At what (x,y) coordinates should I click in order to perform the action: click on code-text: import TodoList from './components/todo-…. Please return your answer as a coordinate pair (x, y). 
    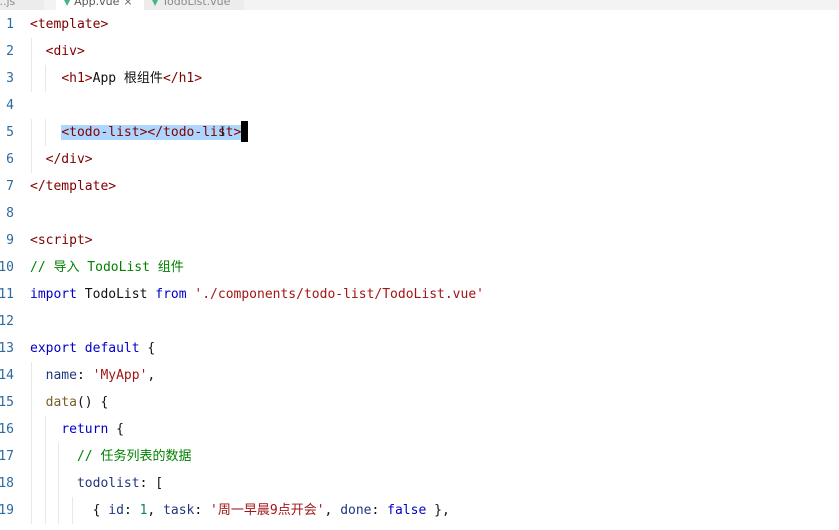
    Looking at the image, I should click on (257, 294).